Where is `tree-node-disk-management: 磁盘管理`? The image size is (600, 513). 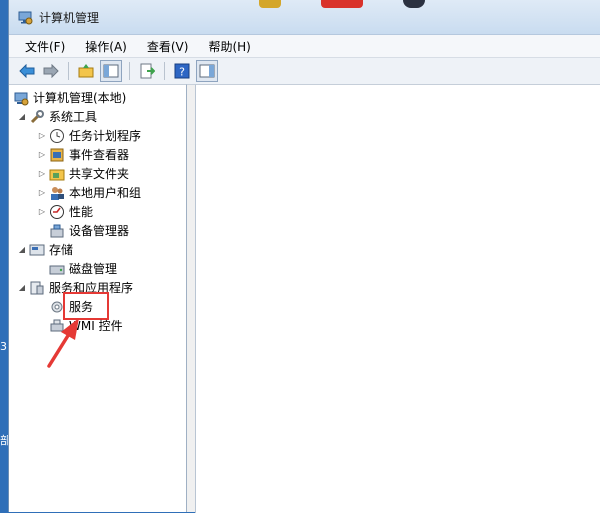
tree-node-disk-management: 磁盘管理 is located at coordinates (97, 268).